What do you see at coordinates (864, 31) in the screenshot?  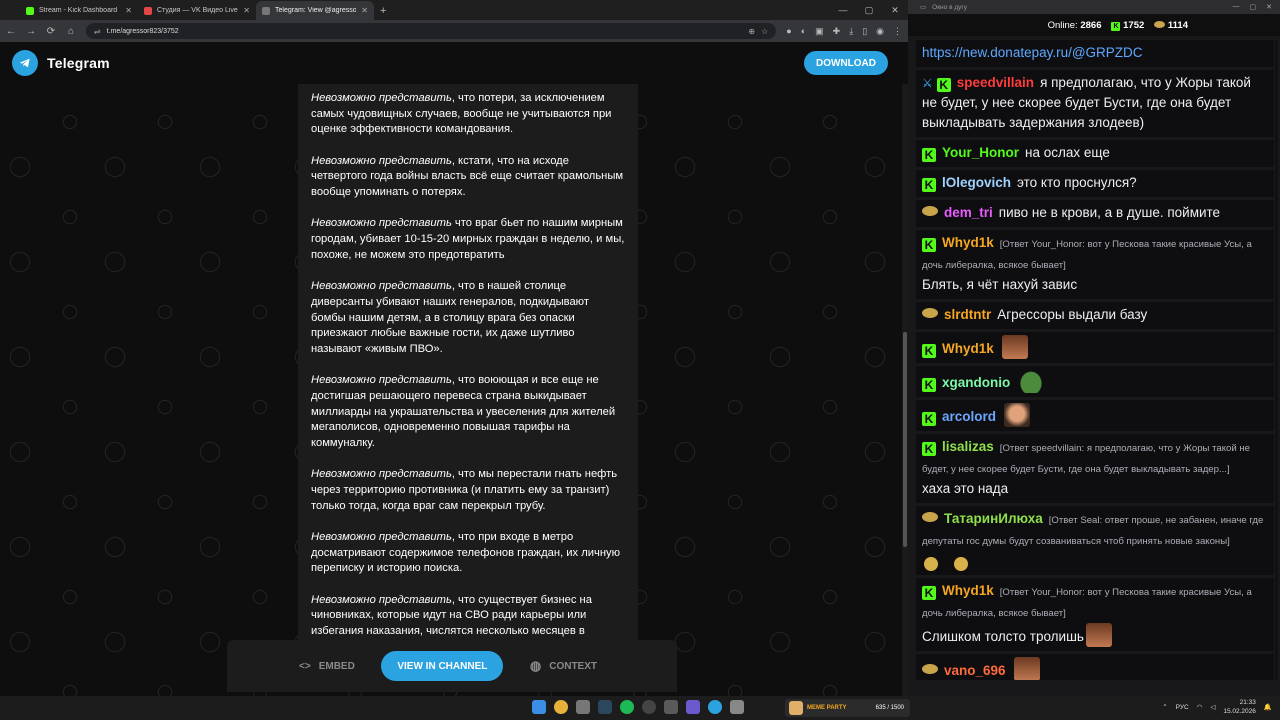 I see `sidebar-icon: ▯` at bounding box center [864, 31].